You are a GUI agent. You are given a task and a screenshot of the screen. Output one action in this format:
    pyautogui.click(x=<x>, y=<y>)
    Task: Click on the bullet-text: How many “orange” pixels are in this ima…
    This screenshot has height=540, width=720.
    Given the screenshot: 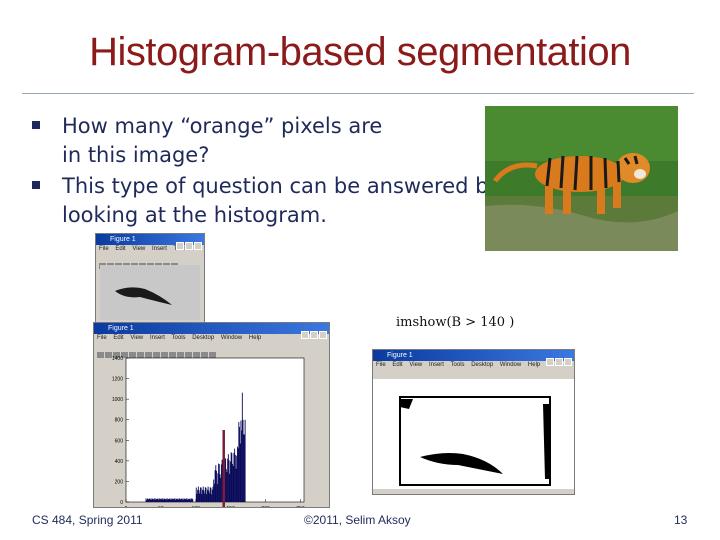 What is the action you would take?
    pyautogui.click(x=222, y=140)
    